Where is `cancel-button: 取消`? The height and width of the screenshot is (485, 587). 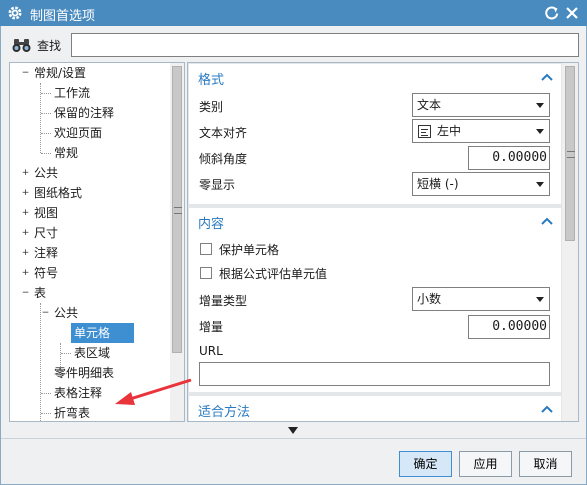 cancel-button: 取消 is located at coordinates (545, 464).